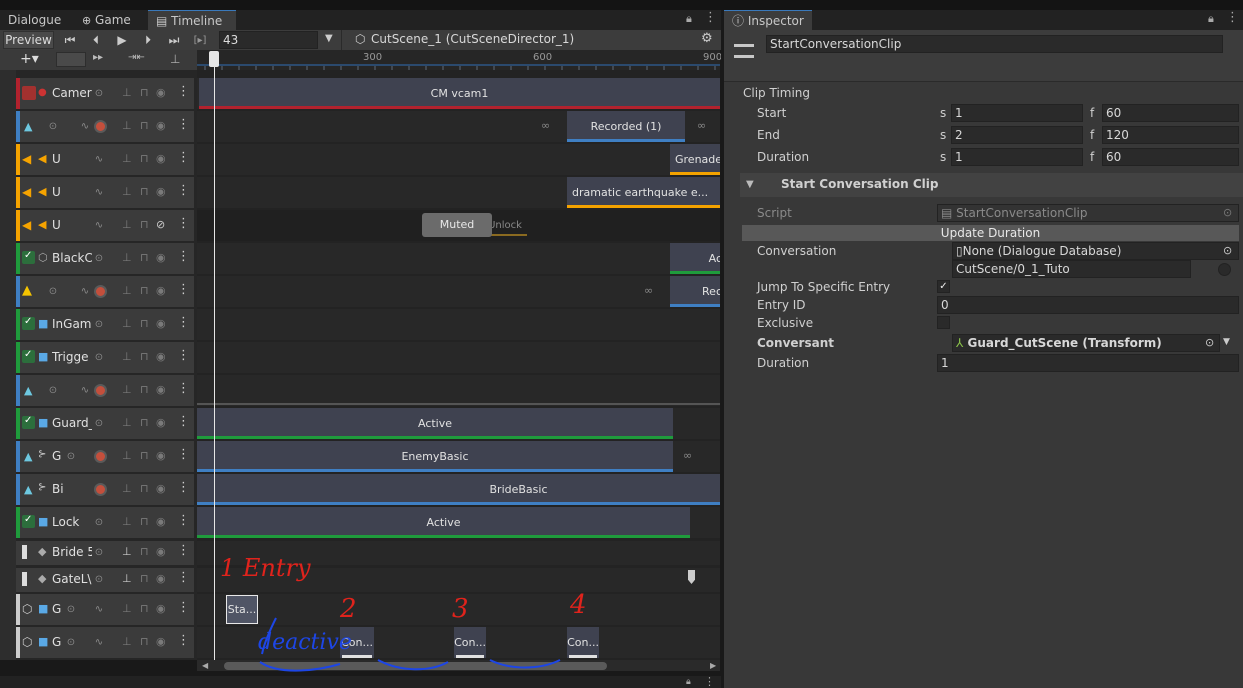  I want to click on tab-inspector: ⓘ Inspector, so click(768, 20).